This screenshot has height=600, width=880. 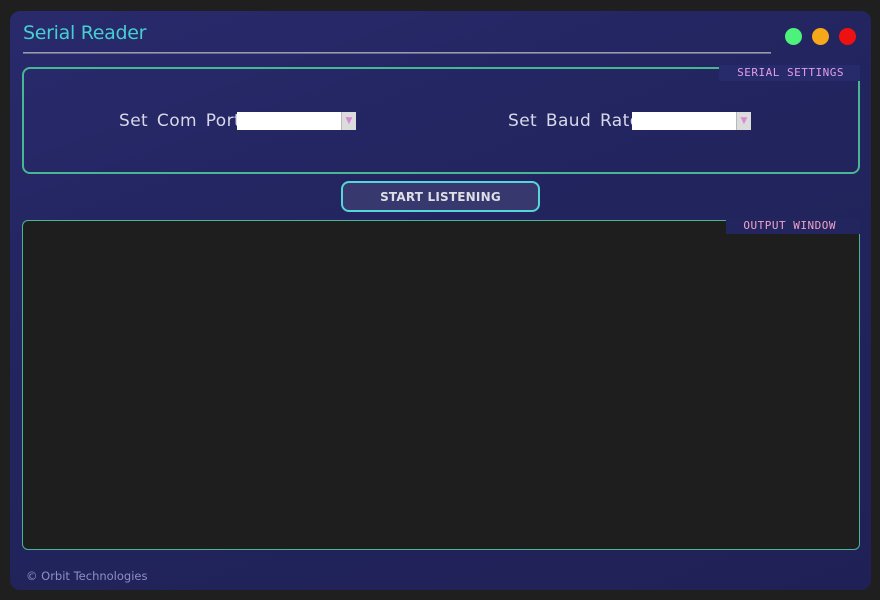 What do you see at coordinates (691, 121) in the screenshot?
I see `baud-rate-select: ▼` at bounding box center [691, 121].